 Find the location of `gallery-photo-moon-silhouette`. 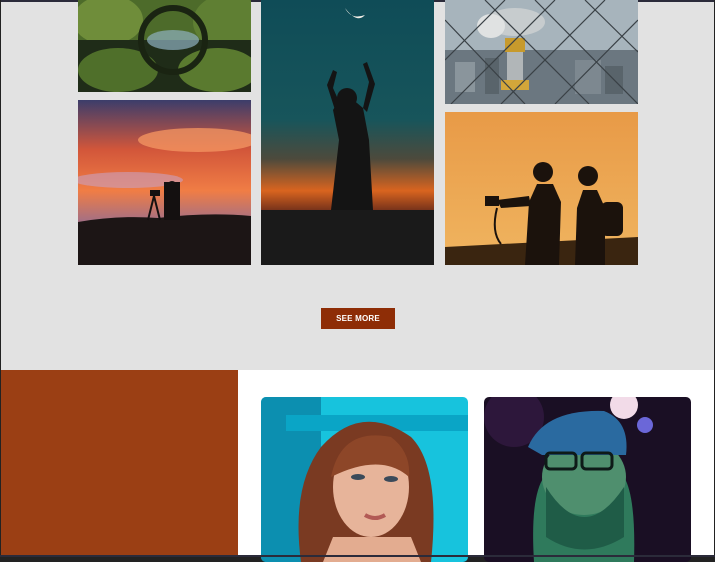

gallery-photo-moon-silhouette is located at coordinates (347, 132).